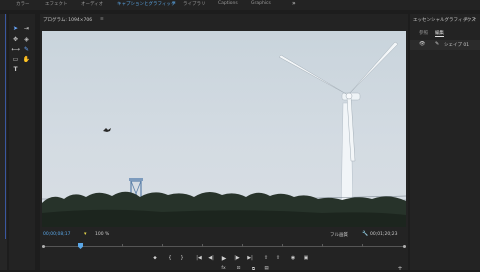 This screenshot has width=480, height=272. Describe the element at coordinates (194, 4) in the screenshot. I see `workspace-tab-libraries: ライブラリ` at that location.